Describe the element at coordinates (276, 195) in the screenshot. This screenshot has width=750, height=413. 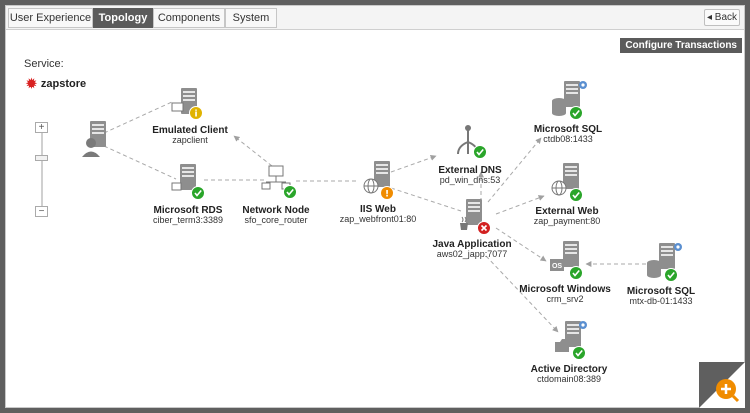
I see `node-network-node: Network Node sfo_core_router` at that location.